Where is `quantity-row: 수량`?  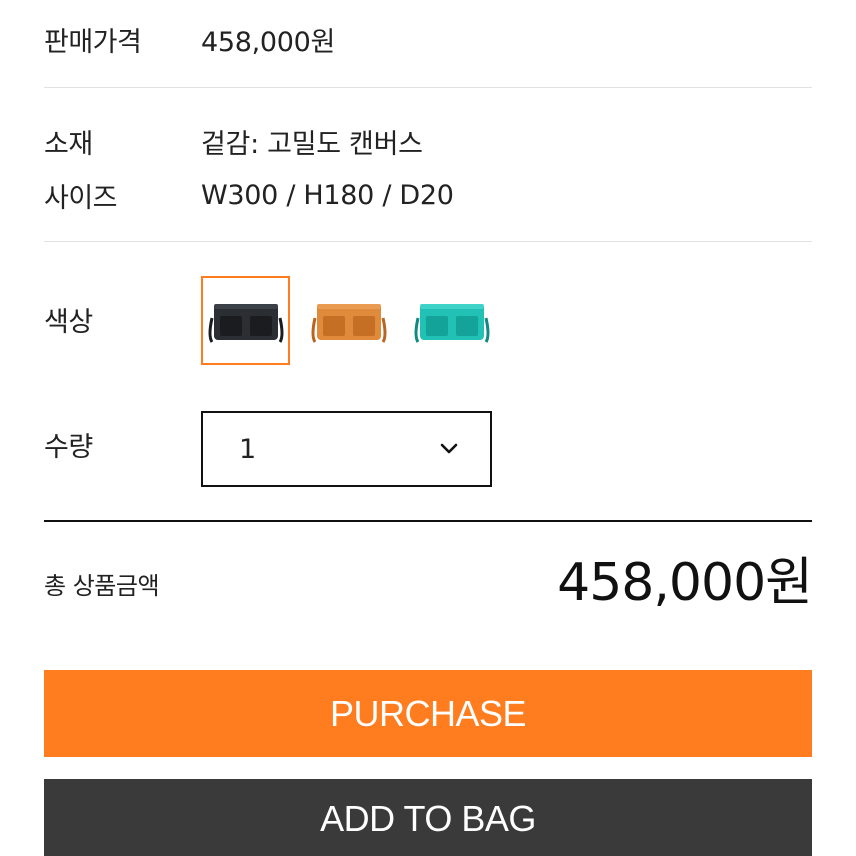
quantity-row: 수량 is located at coordinates (122, 444).